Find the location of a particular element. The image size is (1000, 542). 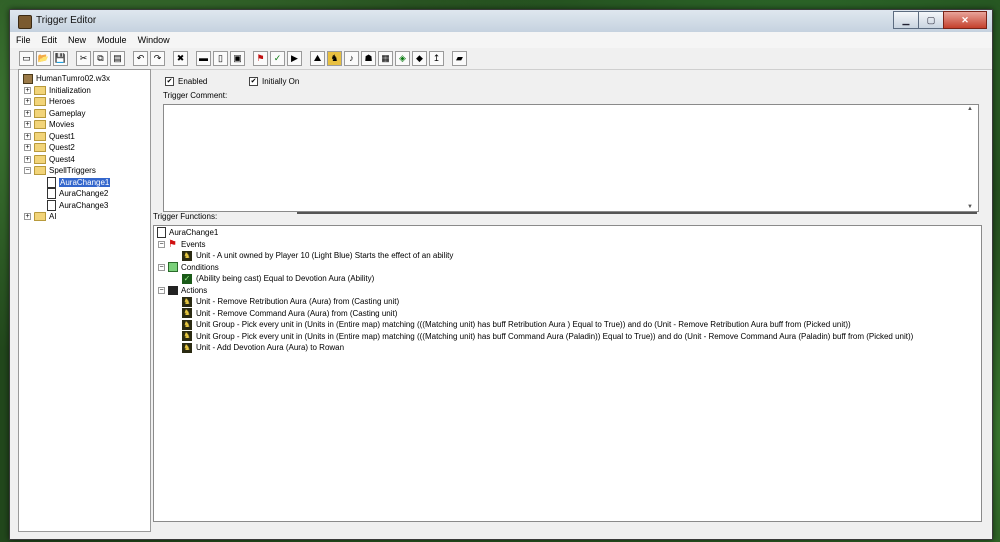

map-icon is located at coordinates (28, 78).